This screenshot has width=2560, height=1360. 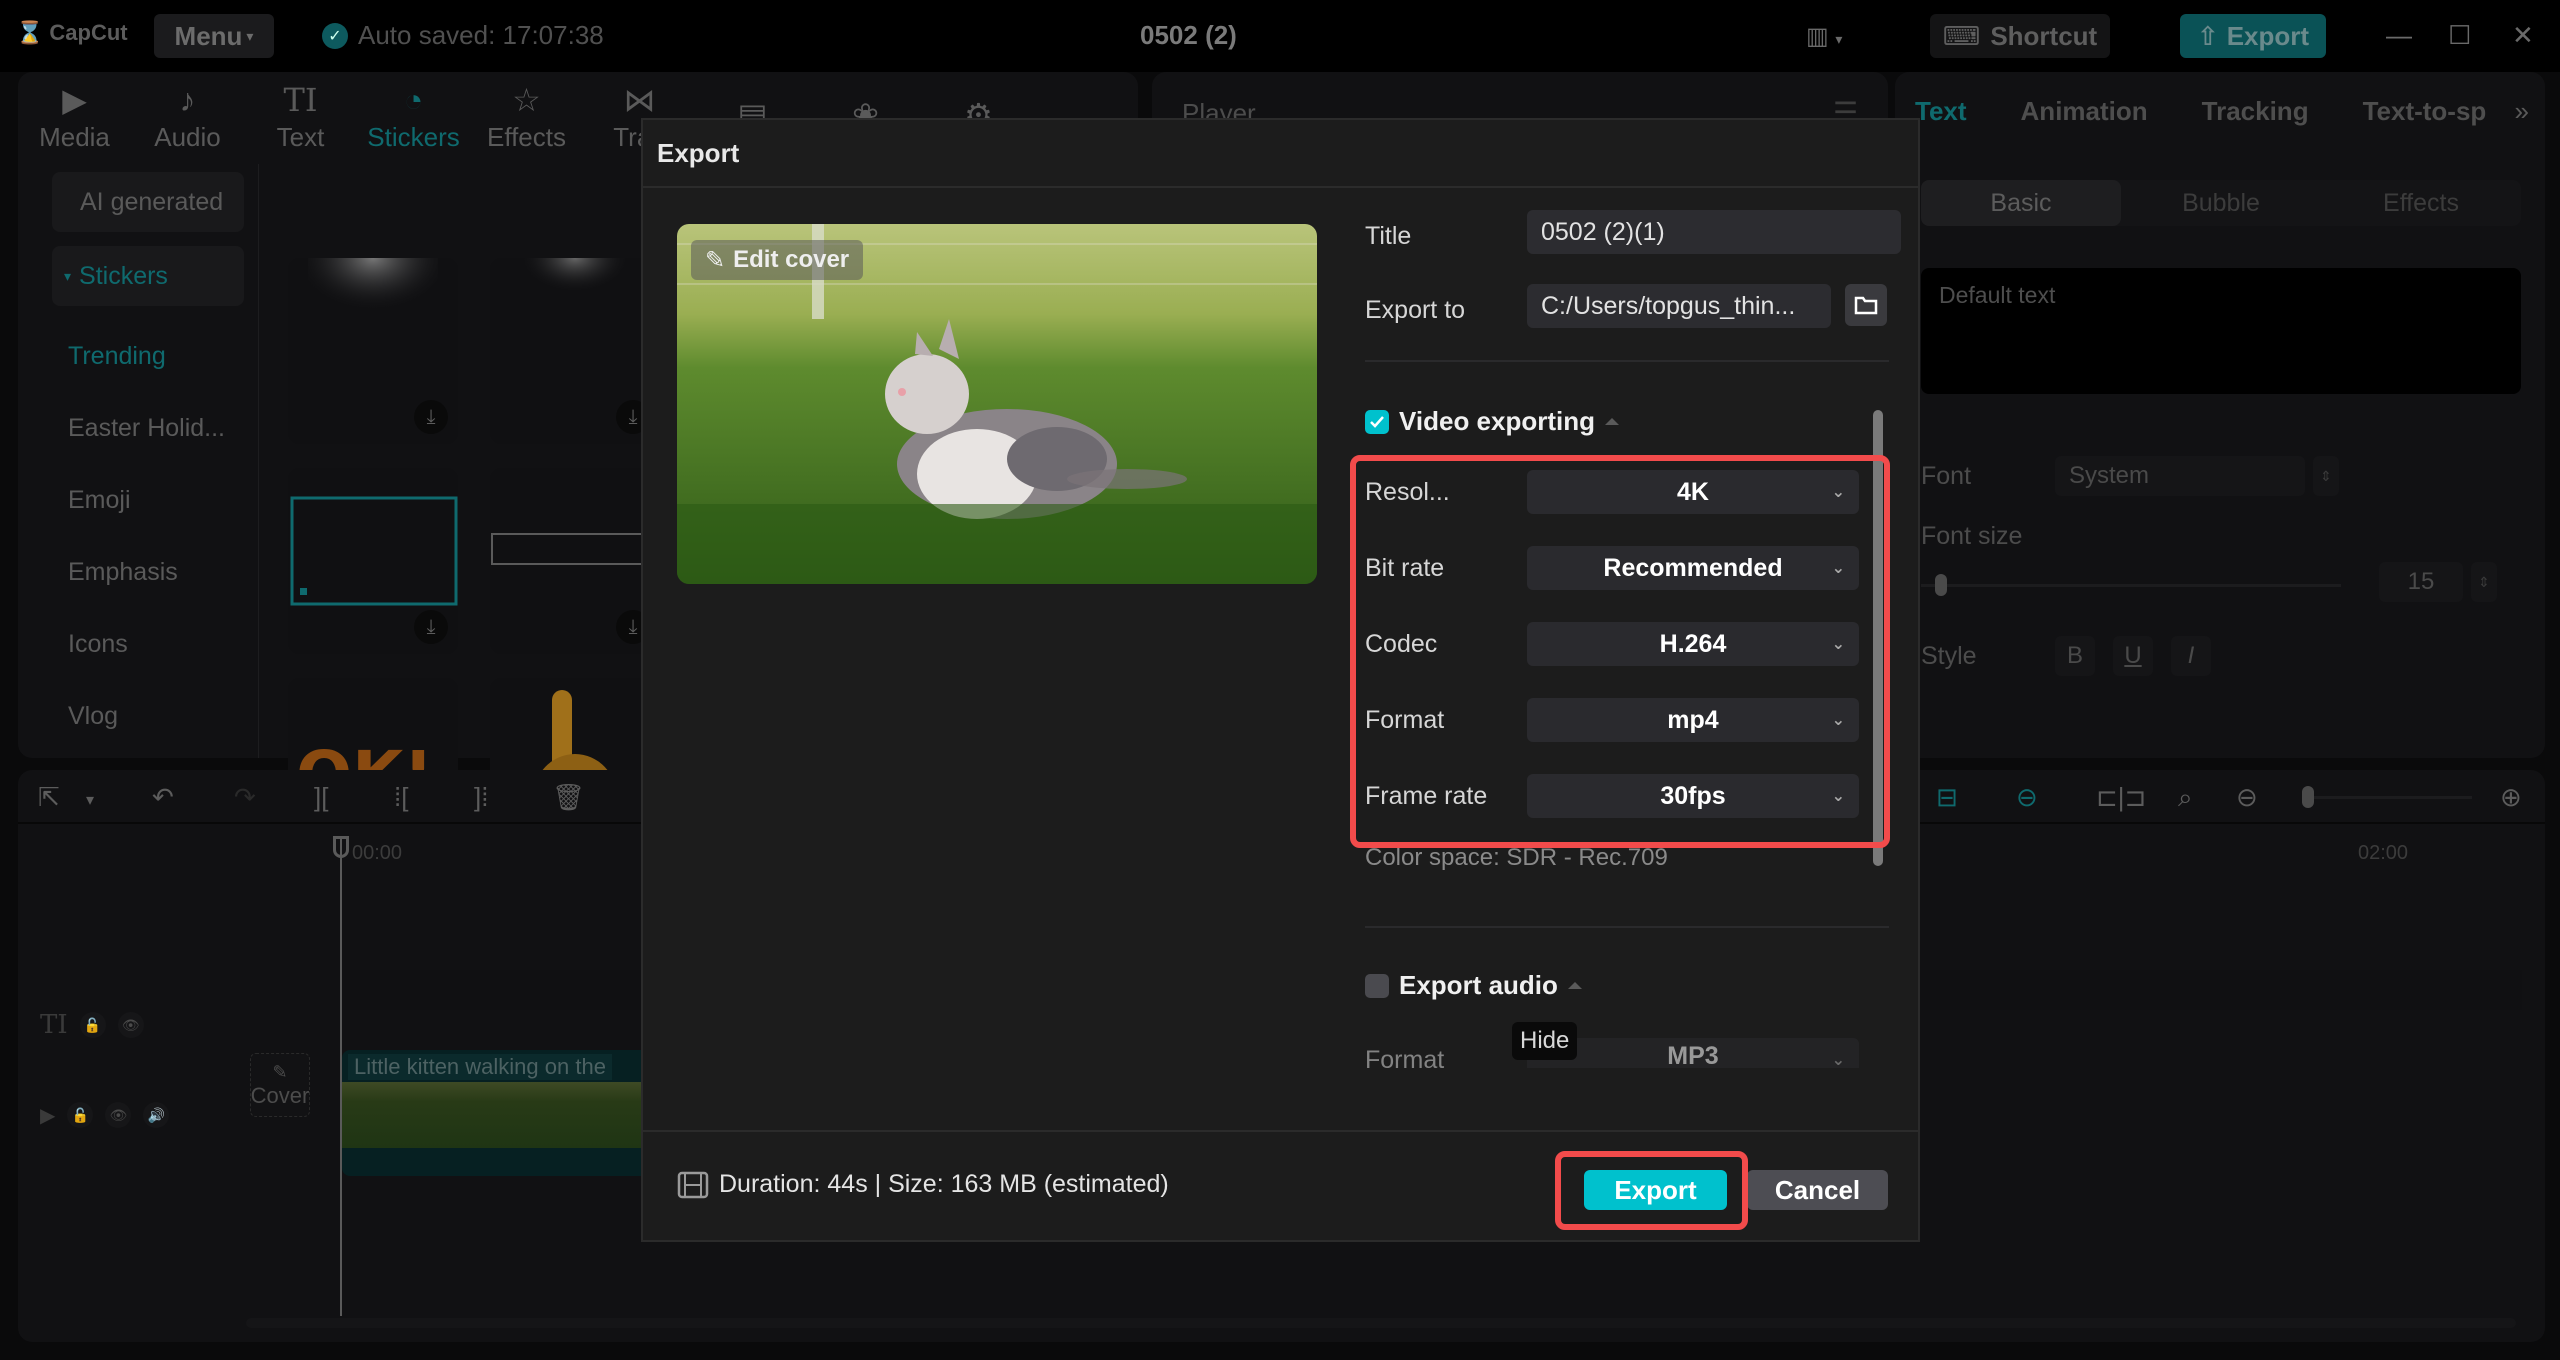 I want to click on export-to-label: Export to, so click(x=1415, y=310).